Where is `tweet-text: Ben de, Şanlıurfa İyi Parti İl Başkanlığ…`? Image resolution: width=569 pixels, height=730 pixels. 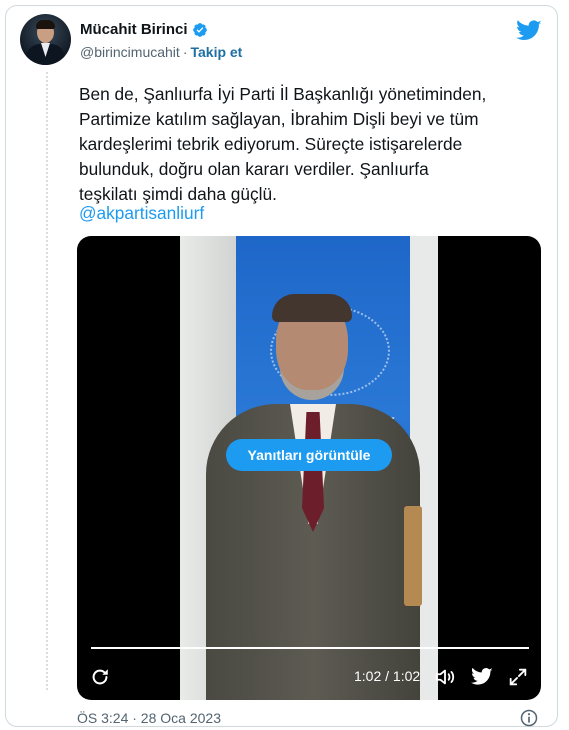
tweet-text: Ben de, Şanlıurfa İyi Parti İl Başkanlığ… is located at coordinates (283, 144).